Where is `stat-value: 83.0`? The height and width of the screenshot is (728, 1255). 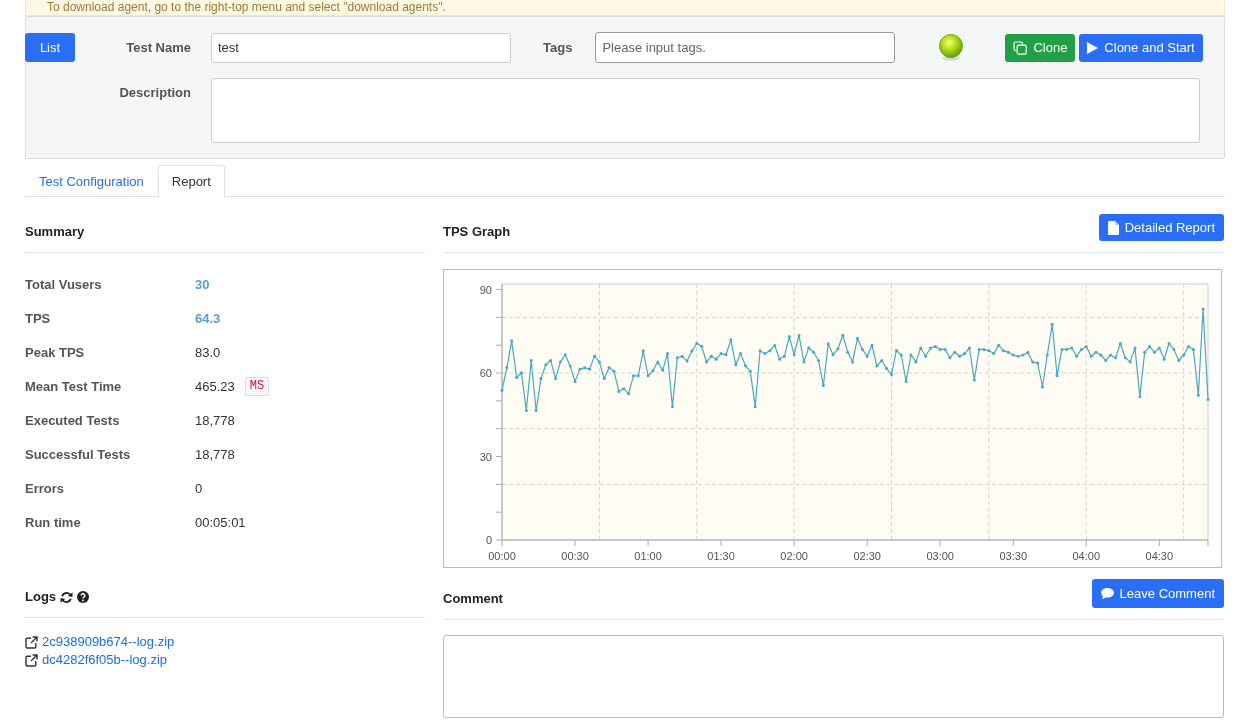 stat-value: 83.0 is located at coordinates (208, 352).